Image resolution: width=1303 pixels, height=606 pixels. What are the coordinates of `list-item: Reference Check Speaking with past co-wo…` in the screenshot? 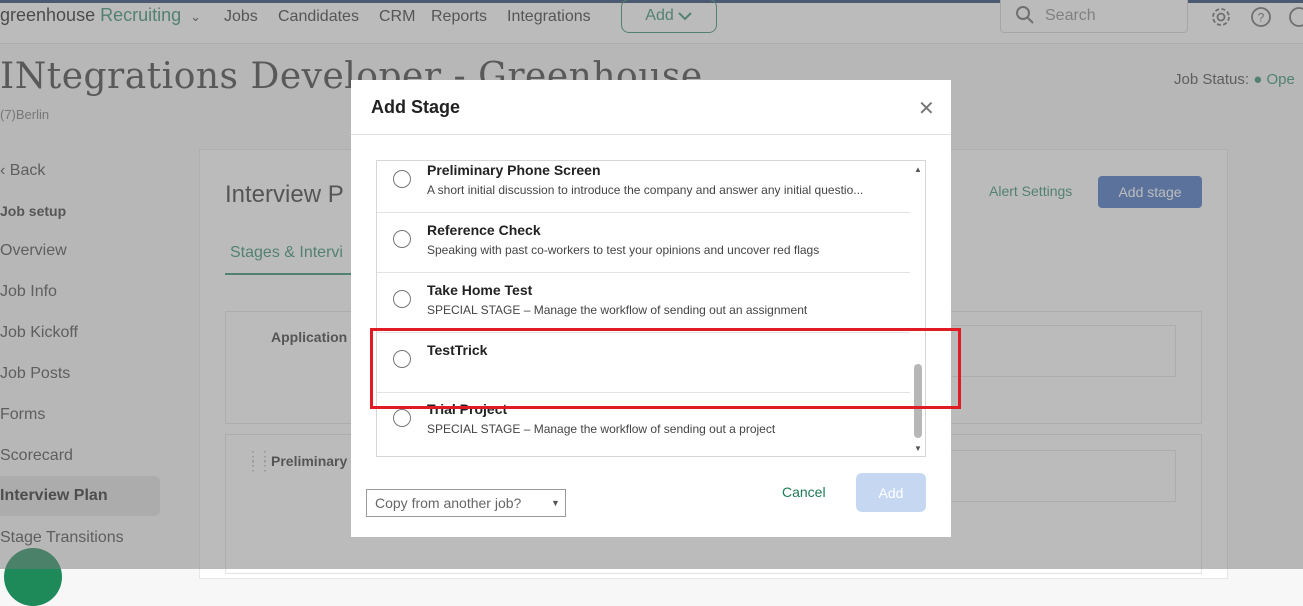 It's located at (643, 243).